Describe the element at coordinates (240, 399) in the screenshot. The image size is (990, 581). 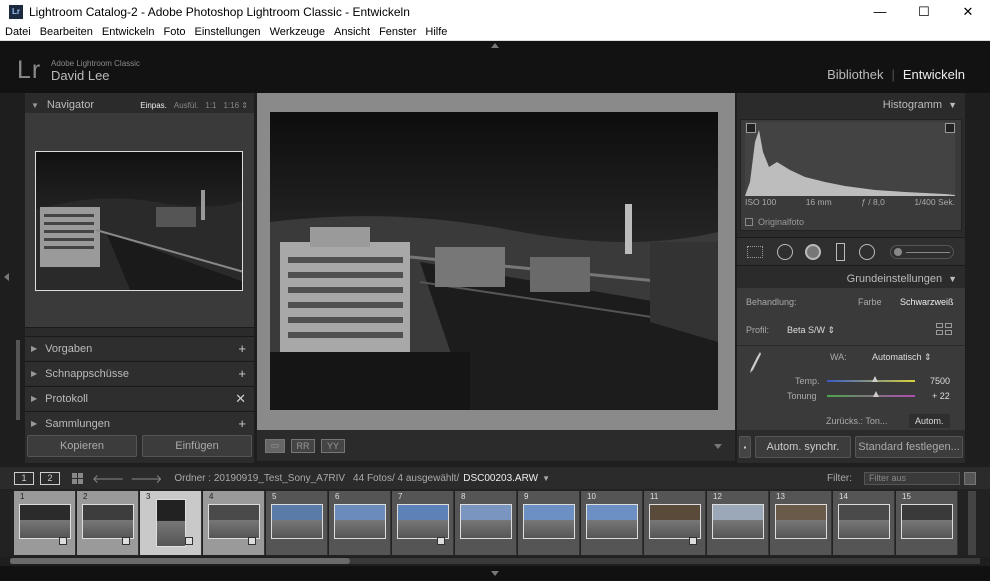
I see `history-clear-icon: ✕` at that location.